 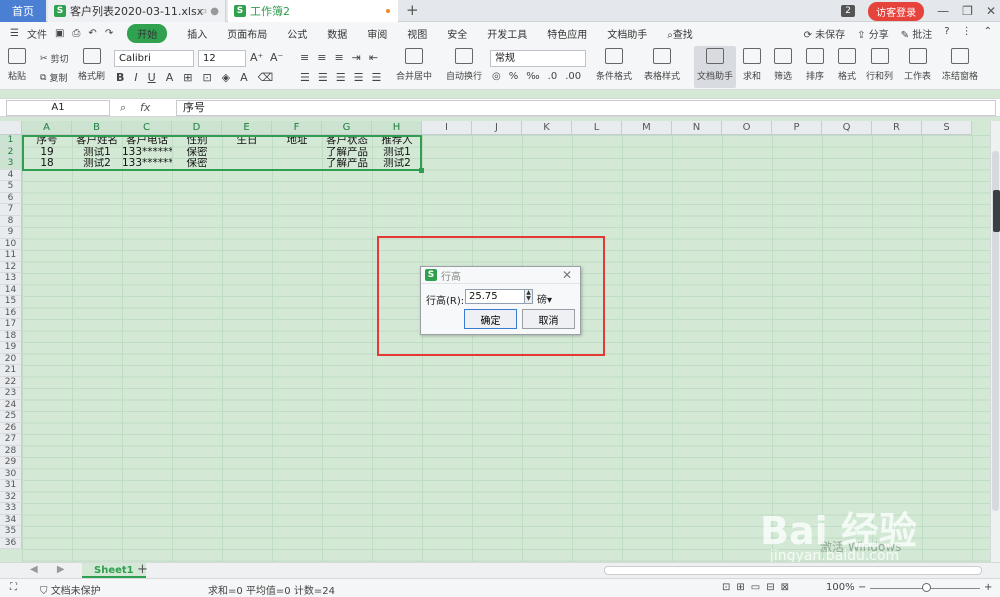 What do you see at coordinates (247, 153) in the screenshot?
I see `cell-E2` at bounding box center [247, 153].